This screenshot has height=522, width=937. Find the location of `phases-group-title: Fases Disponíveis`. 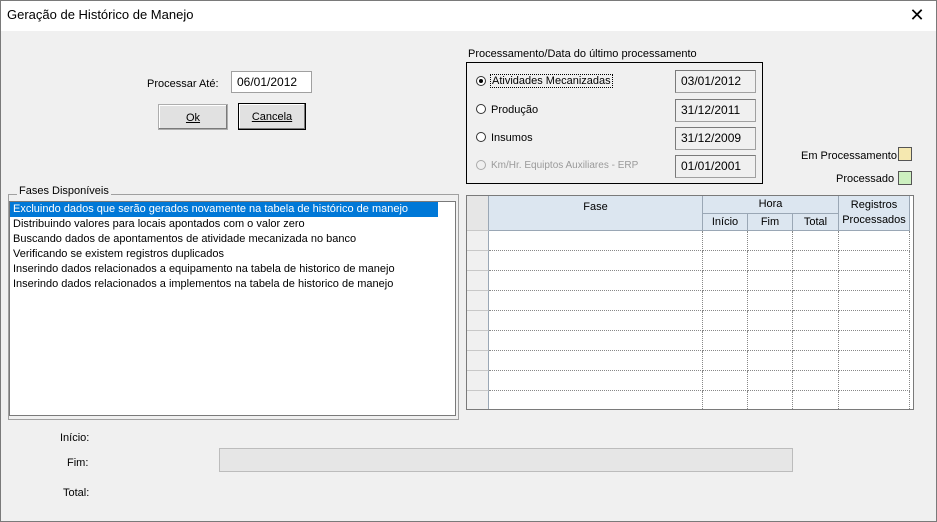

phases-group-title: Fases Disponíveis is located at coordinates (64, 191).